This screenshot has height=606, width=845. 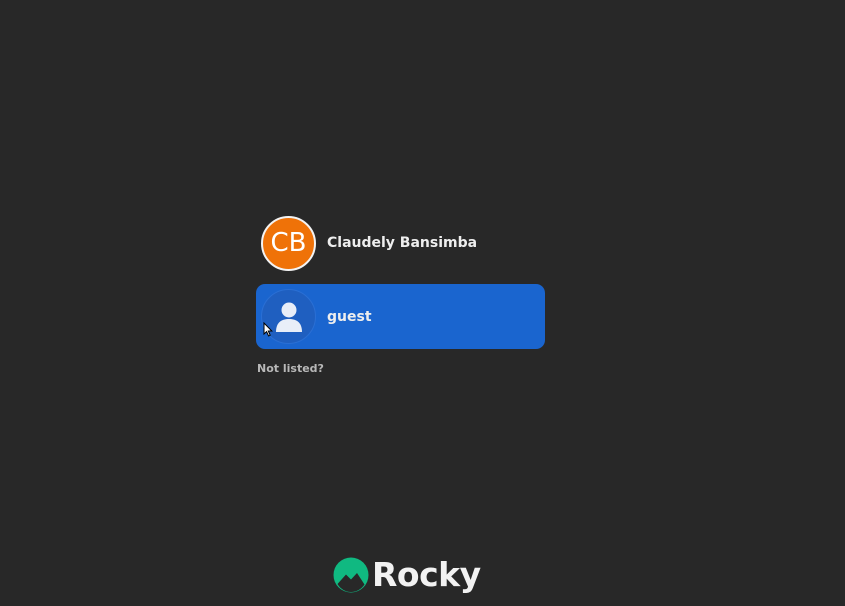 What do you see at coordinates (426, 574) in the screenshot?
I see `brand-name: Rocky` at bounding box center [426, 574].